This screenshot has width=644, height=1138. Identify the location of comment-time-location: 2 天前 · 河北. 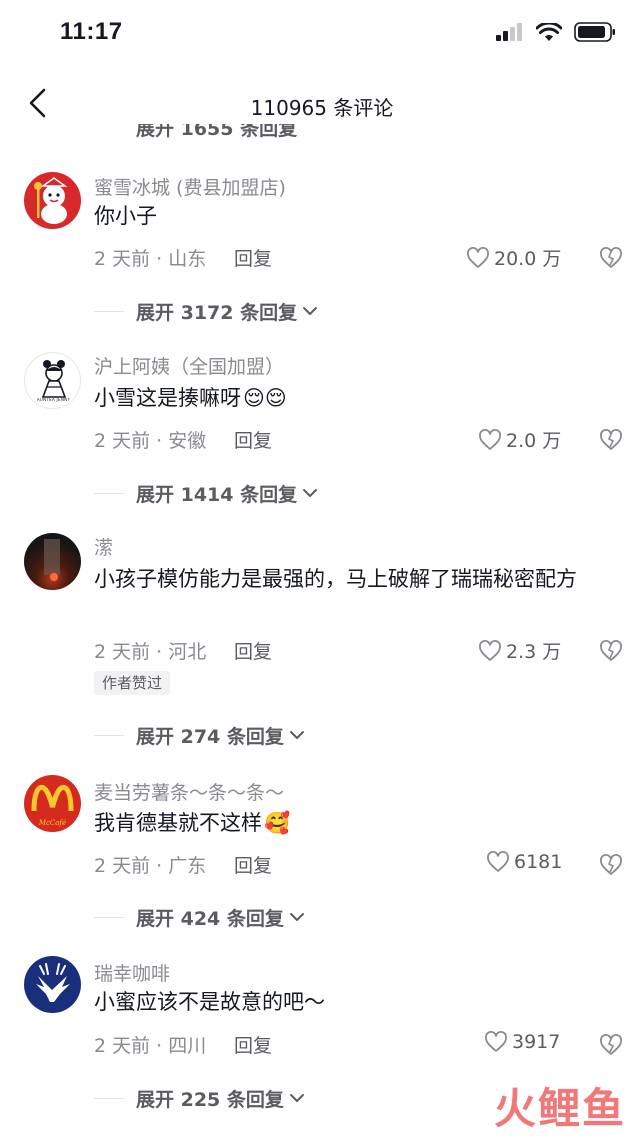
(150, 652).